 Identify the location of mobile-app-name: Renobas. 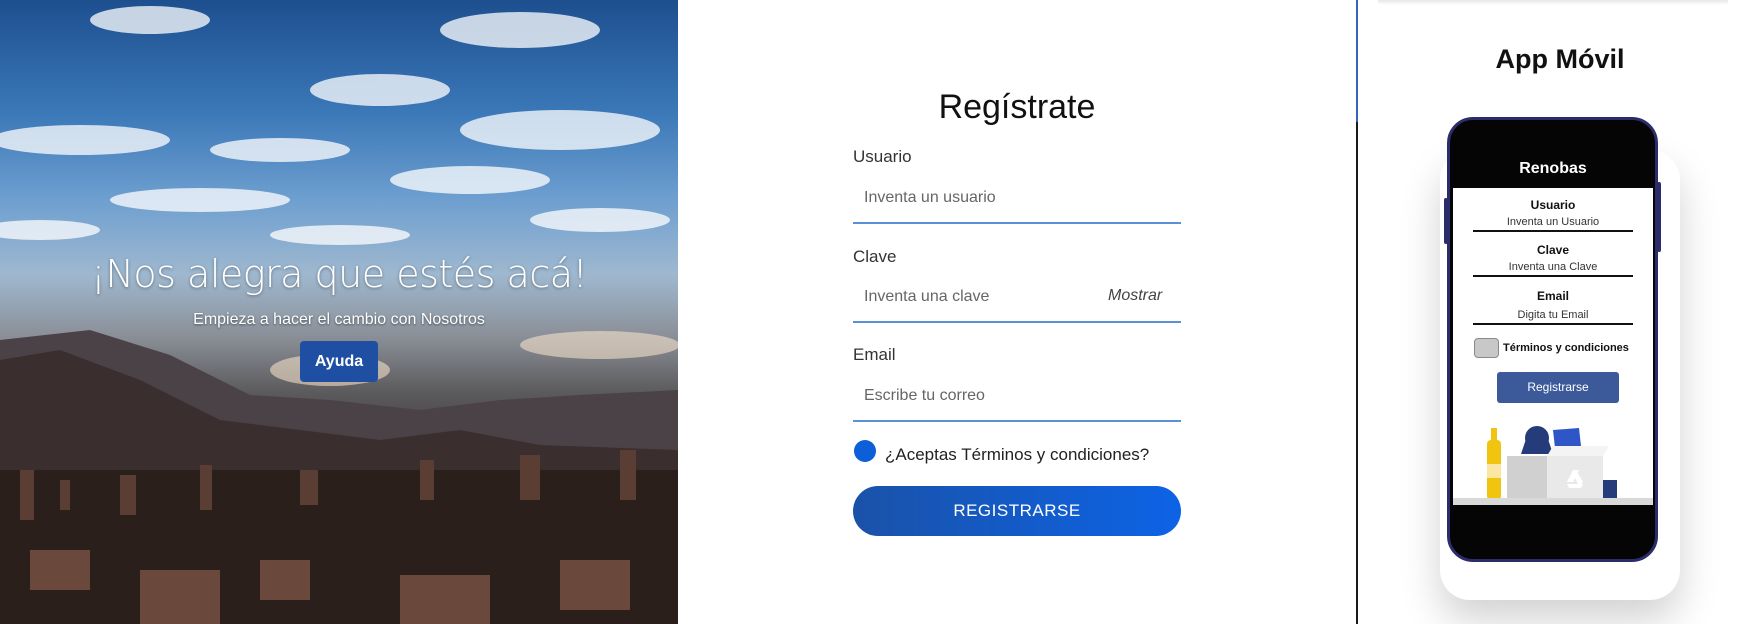
(1553, 168).